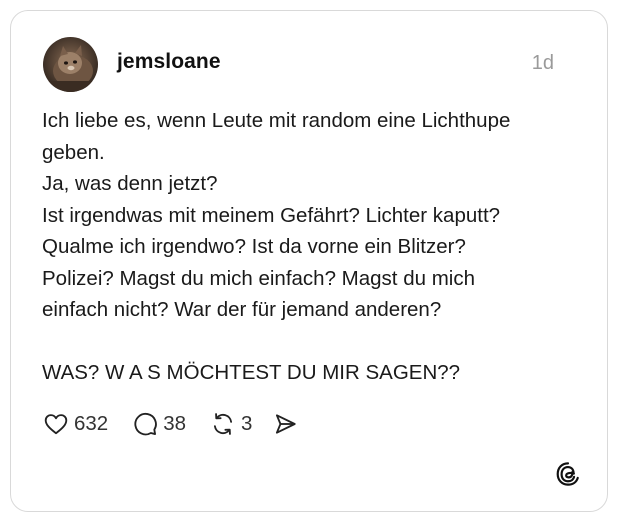  What do you see at coordinates (542, 63) in the screenshot?
I see `post-timestamp: 1d` at bounding box center [542, 63].